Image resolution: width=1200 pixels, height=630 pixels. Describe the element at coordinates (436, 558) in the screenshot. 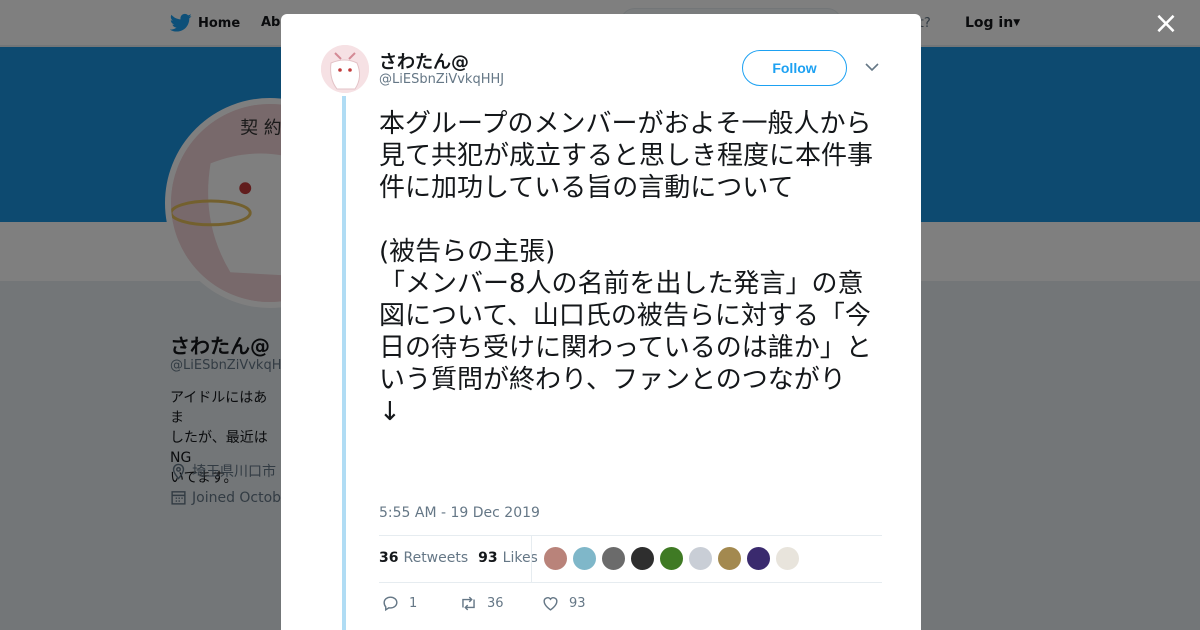

I see `retweets-label: Retweets` at that location.